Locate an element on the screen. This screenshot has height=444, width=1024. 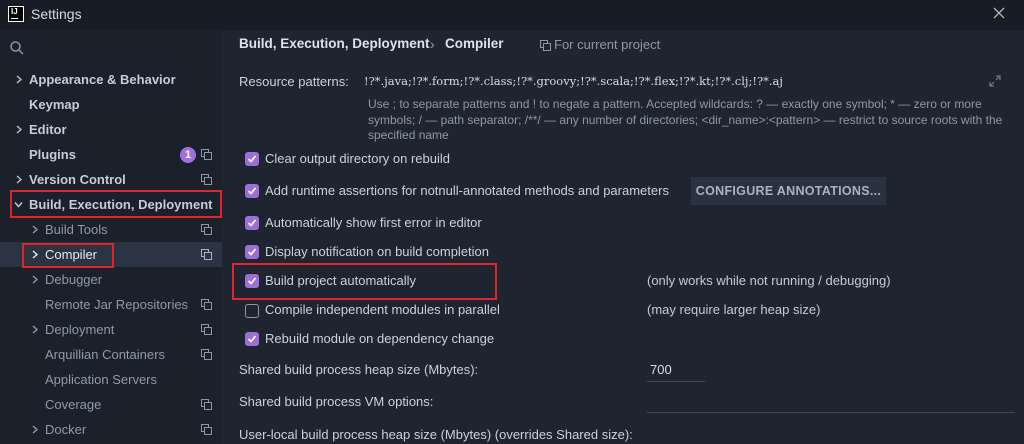
sidebar-item-label: Appearance & Behavior is located at coordinates (102, 79).